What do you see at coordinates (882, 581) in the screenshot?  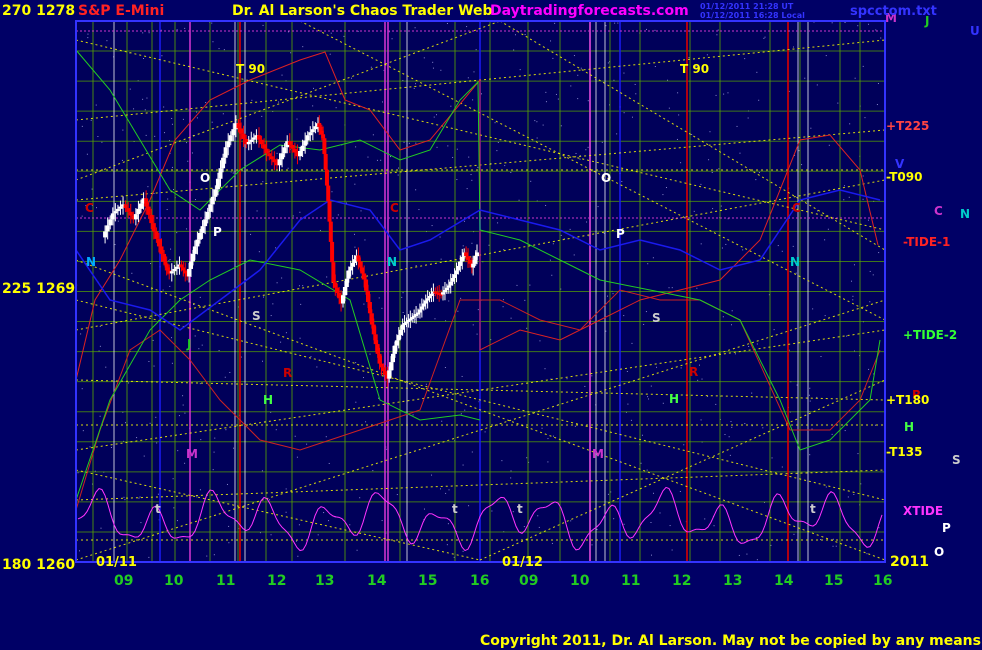 I see `hour-tick: 16` at bounding box center [882, 581].